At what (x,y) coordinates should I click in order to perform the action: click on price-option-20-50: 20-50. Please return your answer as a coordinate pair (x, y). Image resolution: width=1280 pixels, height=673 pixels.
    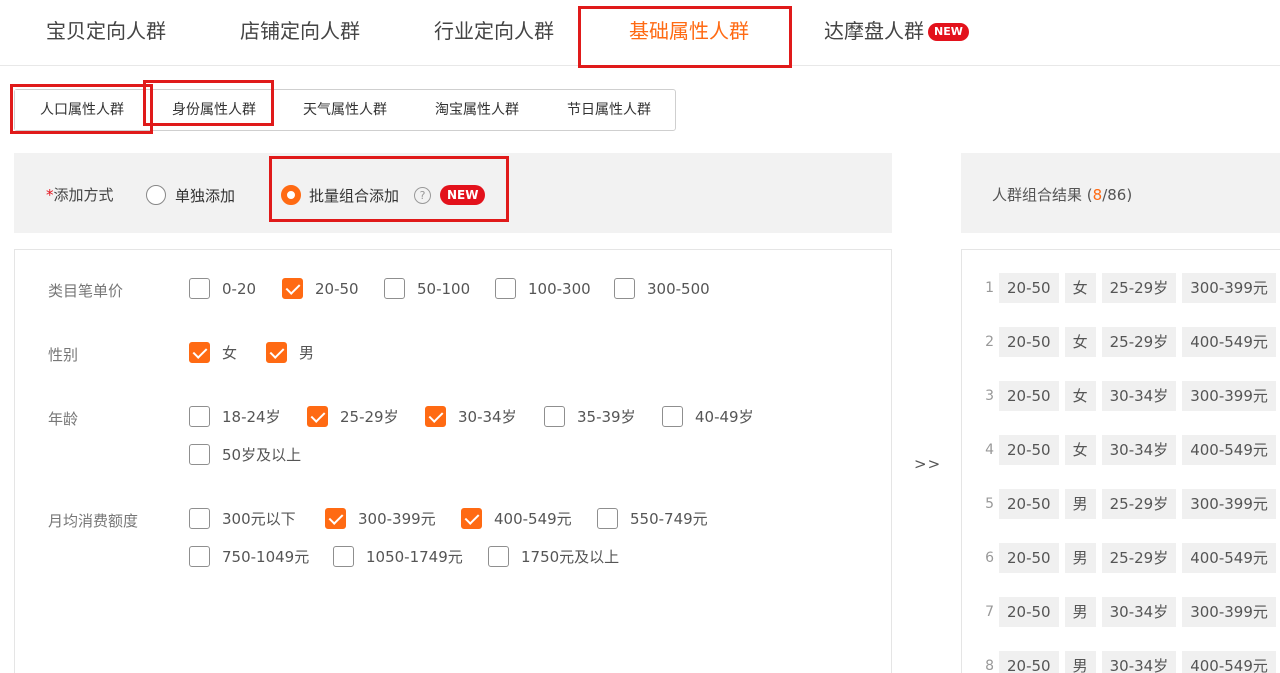
    Looking at the image, I should click on (320, 288).